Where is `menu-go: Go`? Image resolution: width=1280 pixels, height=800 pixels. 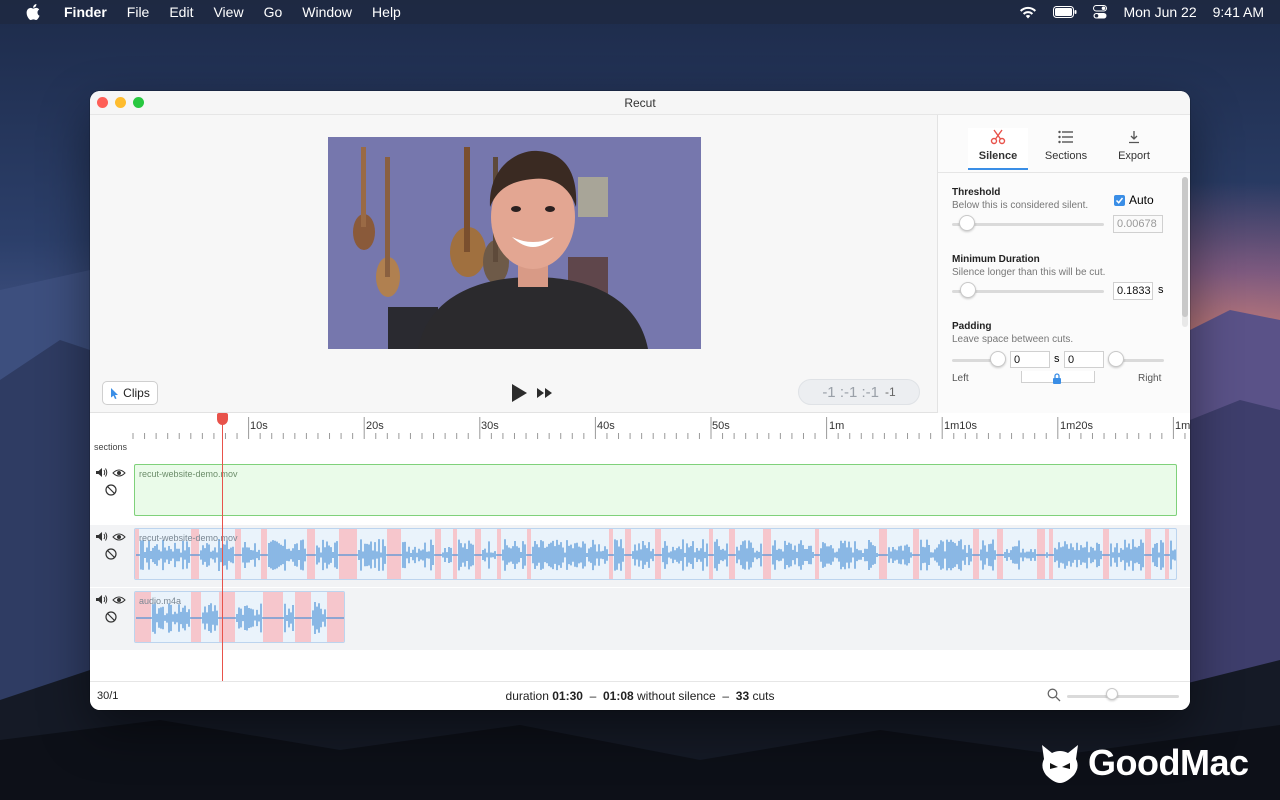
menu-go: Go is located at coordinates (273, 12).